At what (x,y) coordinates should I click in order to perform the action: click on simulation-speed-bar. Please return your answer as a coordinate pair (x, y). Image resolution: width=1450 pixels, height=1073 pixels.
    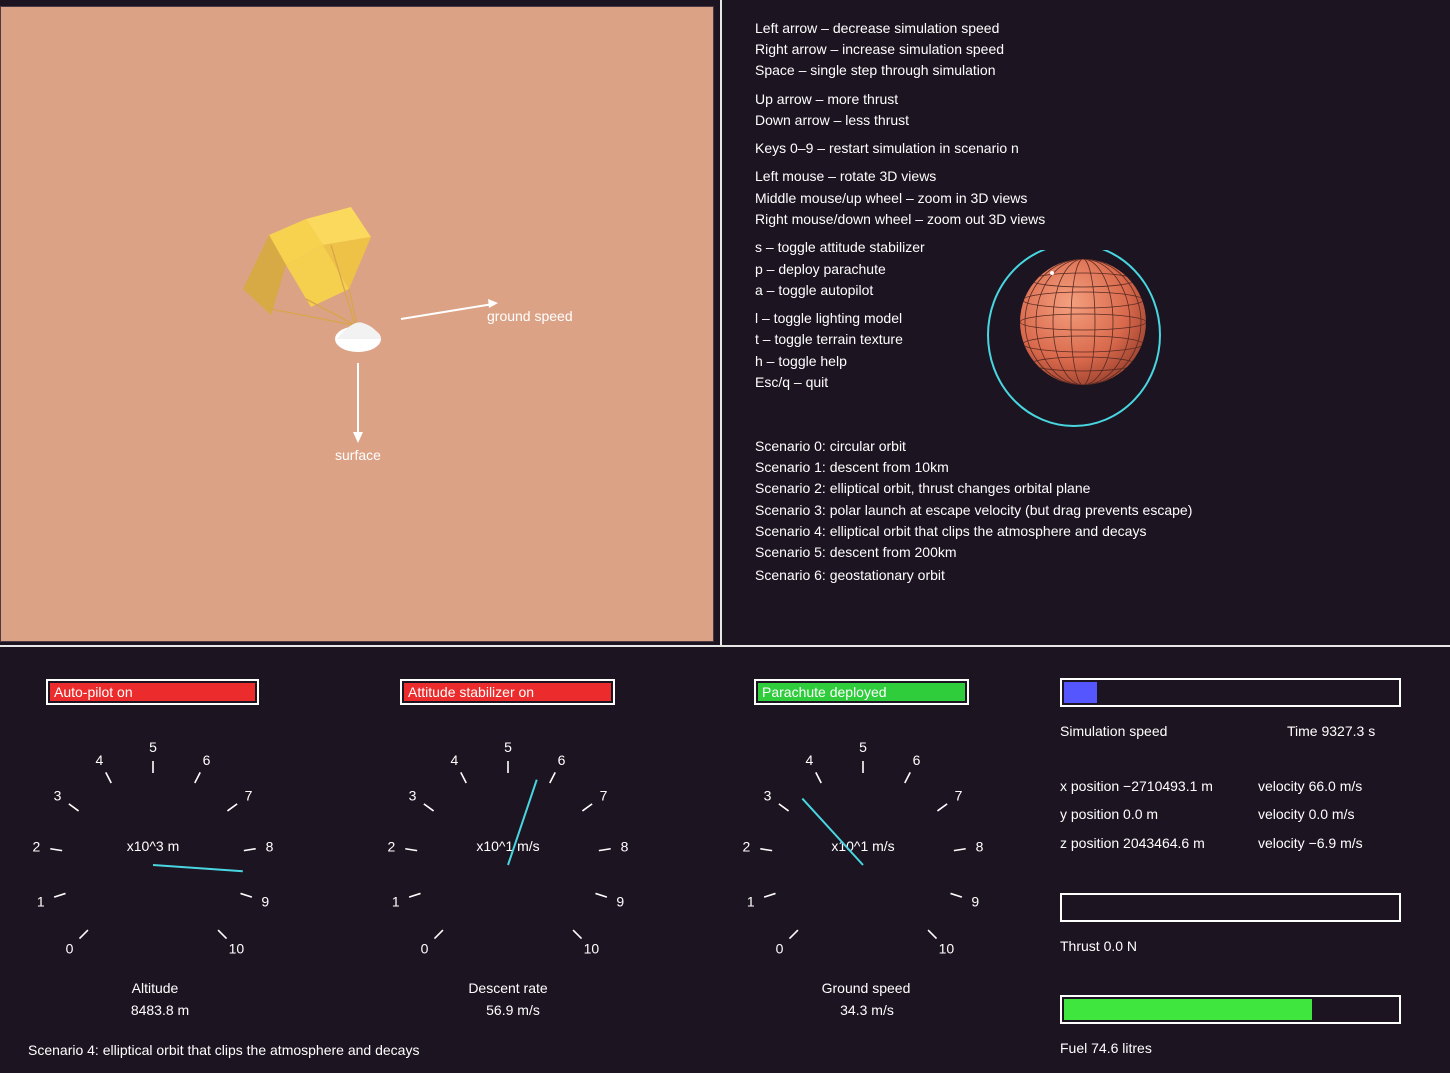
    Looking at the image, I should click on (1230, 692).